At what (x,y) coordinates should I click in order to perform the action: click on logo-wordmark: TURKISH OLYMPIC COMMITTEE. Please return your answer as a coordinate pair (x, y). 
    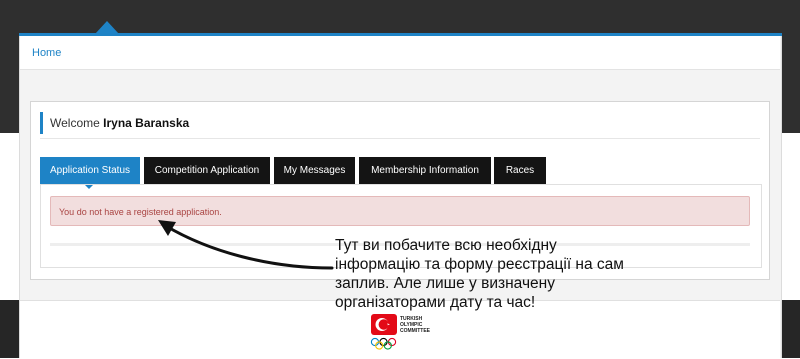
    Looking at the image, I should click on (415, 325).